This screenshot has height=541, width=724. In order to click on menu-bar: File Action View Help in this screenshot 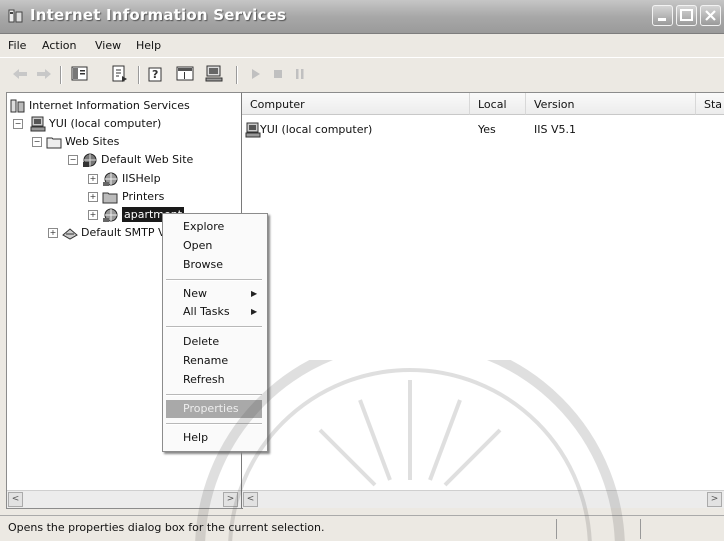, I will do `click(362, 45)`.